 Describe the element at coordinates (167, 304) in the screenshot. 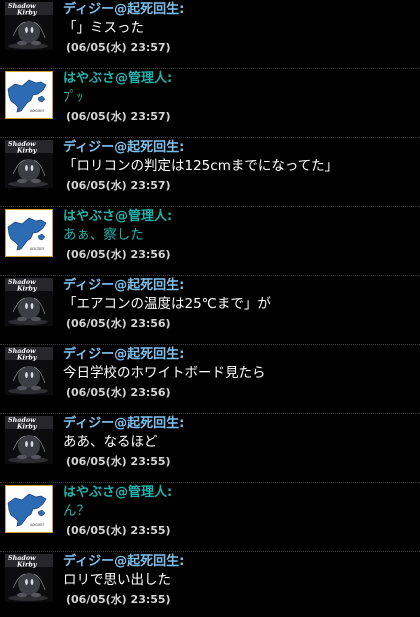

I see `message-text: 「エアコンの温度は25℃まで」が` at that location.